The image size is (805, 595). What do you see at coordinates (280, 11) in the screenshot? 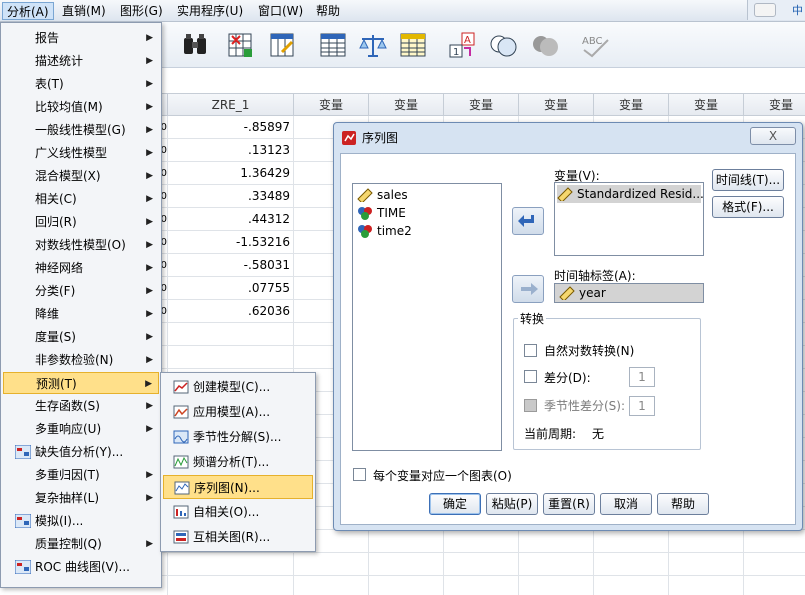
I see `menu-window: 窗口(W)` at bounding box center [280, 11].